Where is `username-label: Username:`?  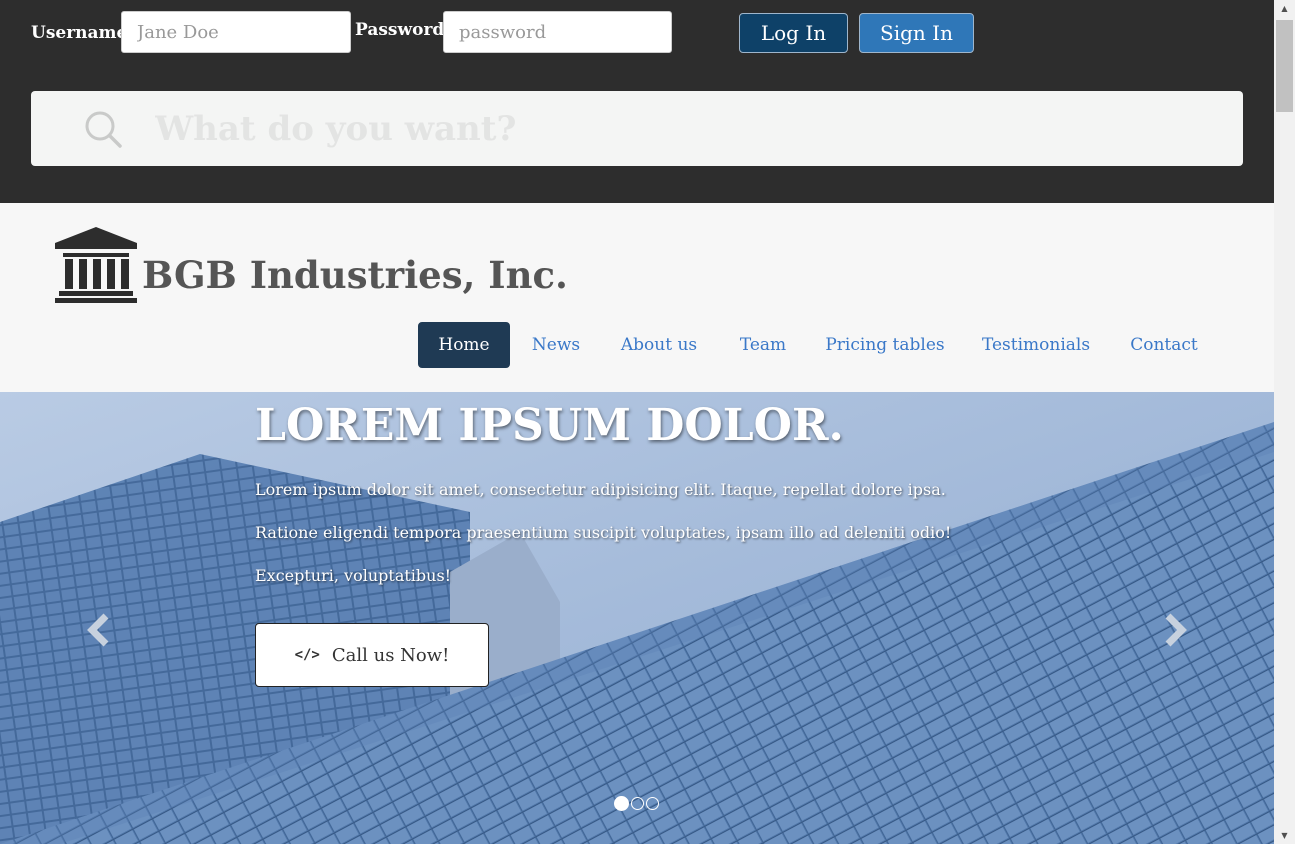 username-label: Username: is located at coordinates (82, 33).